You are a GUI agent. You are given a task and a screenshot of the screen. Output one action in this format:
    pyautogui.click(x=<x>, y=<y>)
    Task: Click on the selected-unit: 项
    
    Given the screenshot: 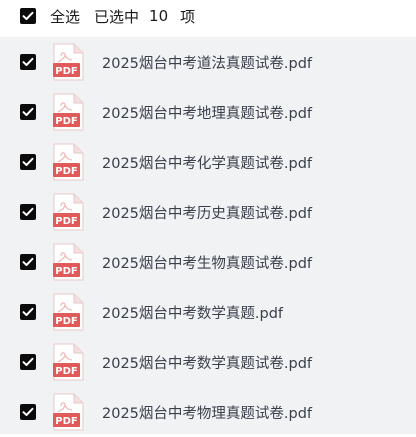 What is the action you would take?
    pyautogui.click(x=188, y=16)
    